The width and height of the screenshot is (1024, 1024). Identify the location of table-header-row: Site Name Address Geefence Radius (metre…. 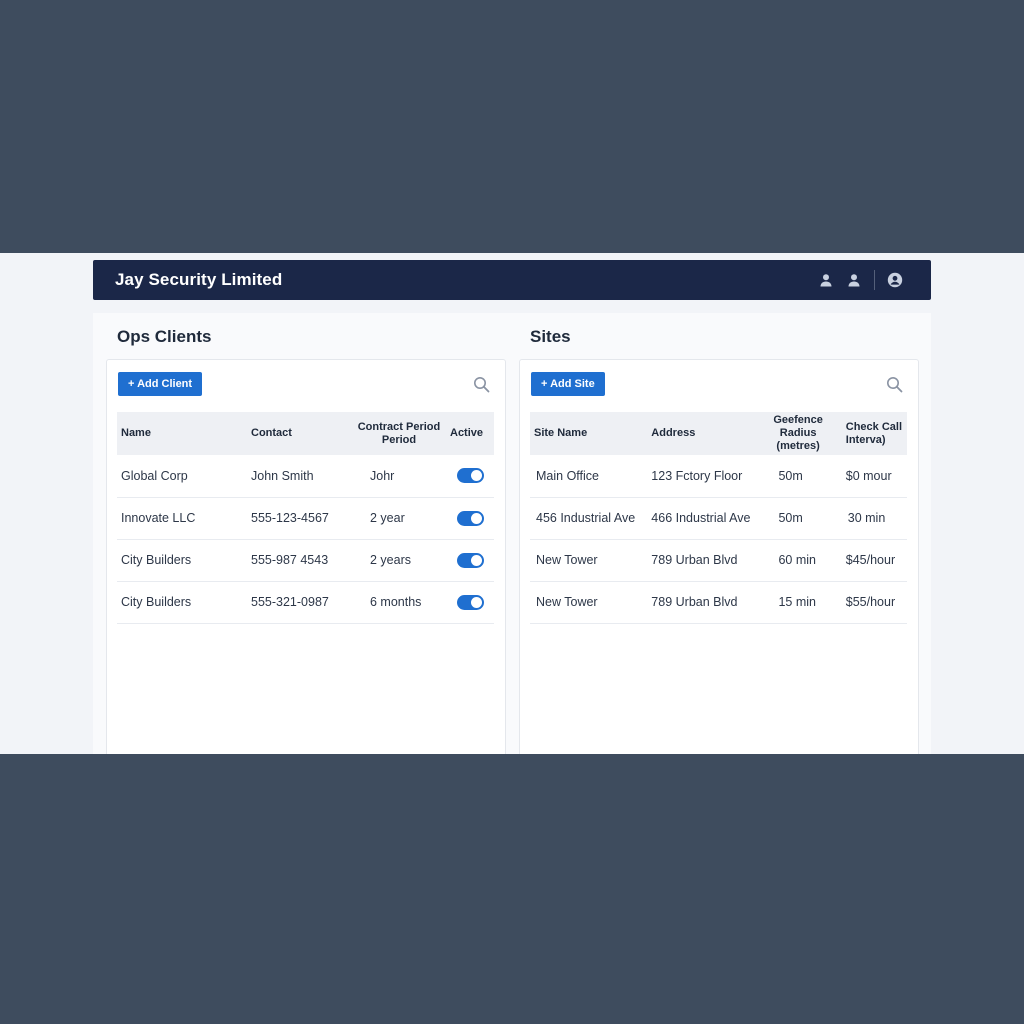
(718, 433).